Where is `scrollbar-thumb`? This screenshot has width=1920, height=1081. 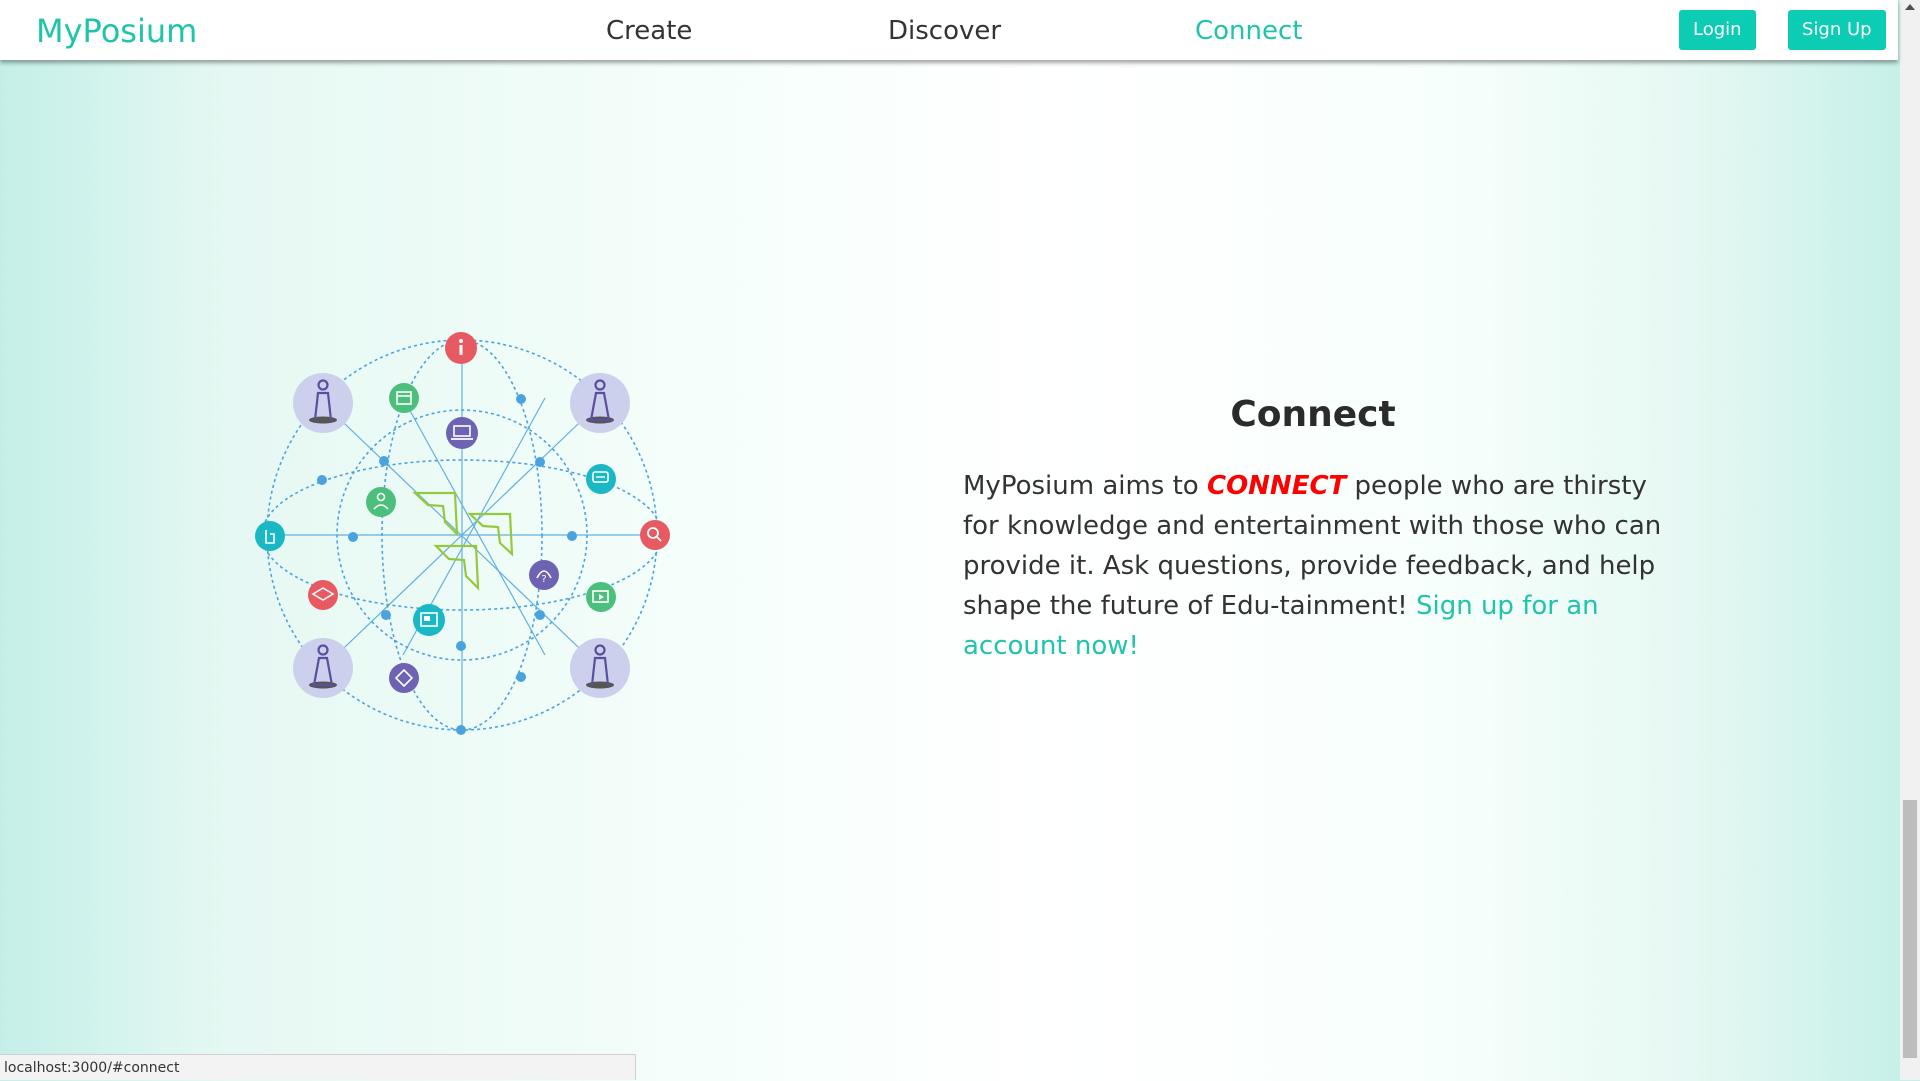 scrollbar-thumb is located at coordinates (1910, 929).